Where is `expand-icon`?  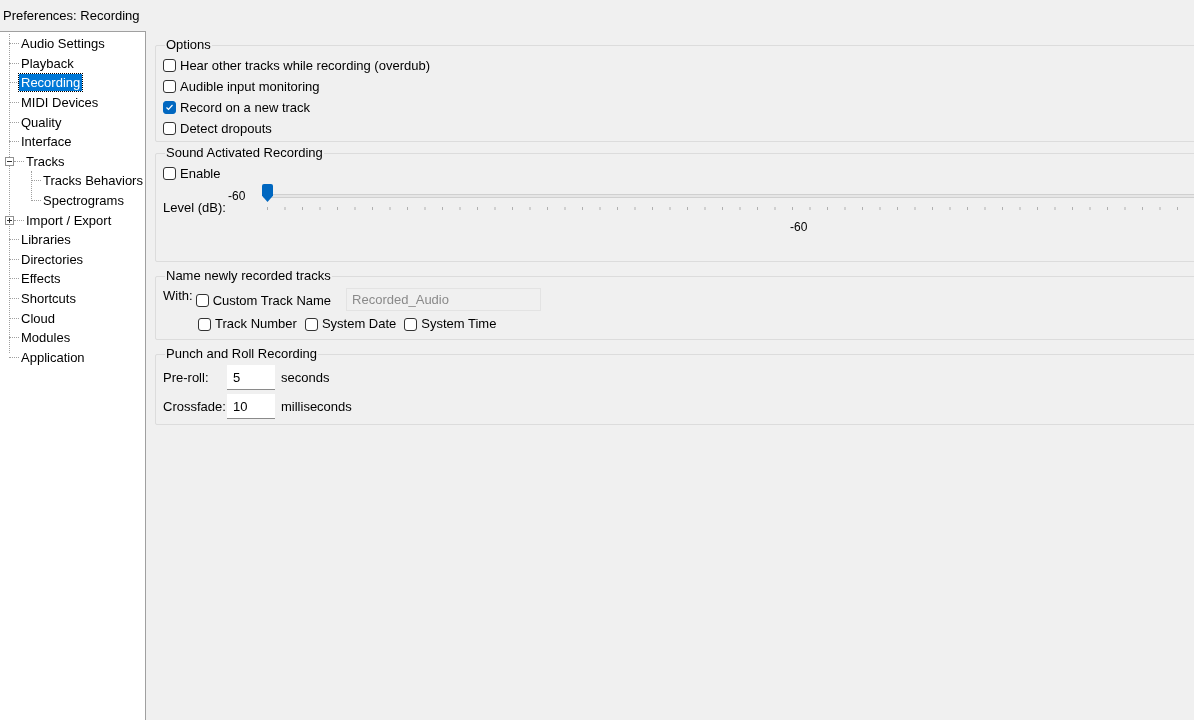
expand-icon is located at coordinates (9, 220).